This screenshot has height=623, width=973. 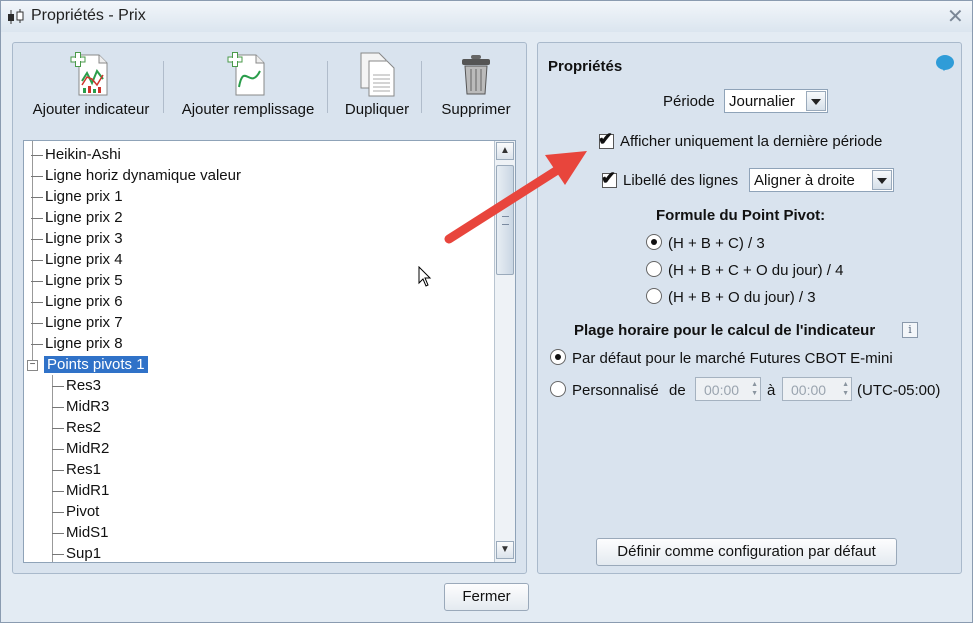 What do you see at coordinates (609, 178) in the screenshot?
I see `line-labels-checkbox: ✔` at bounding box center [609, 178].